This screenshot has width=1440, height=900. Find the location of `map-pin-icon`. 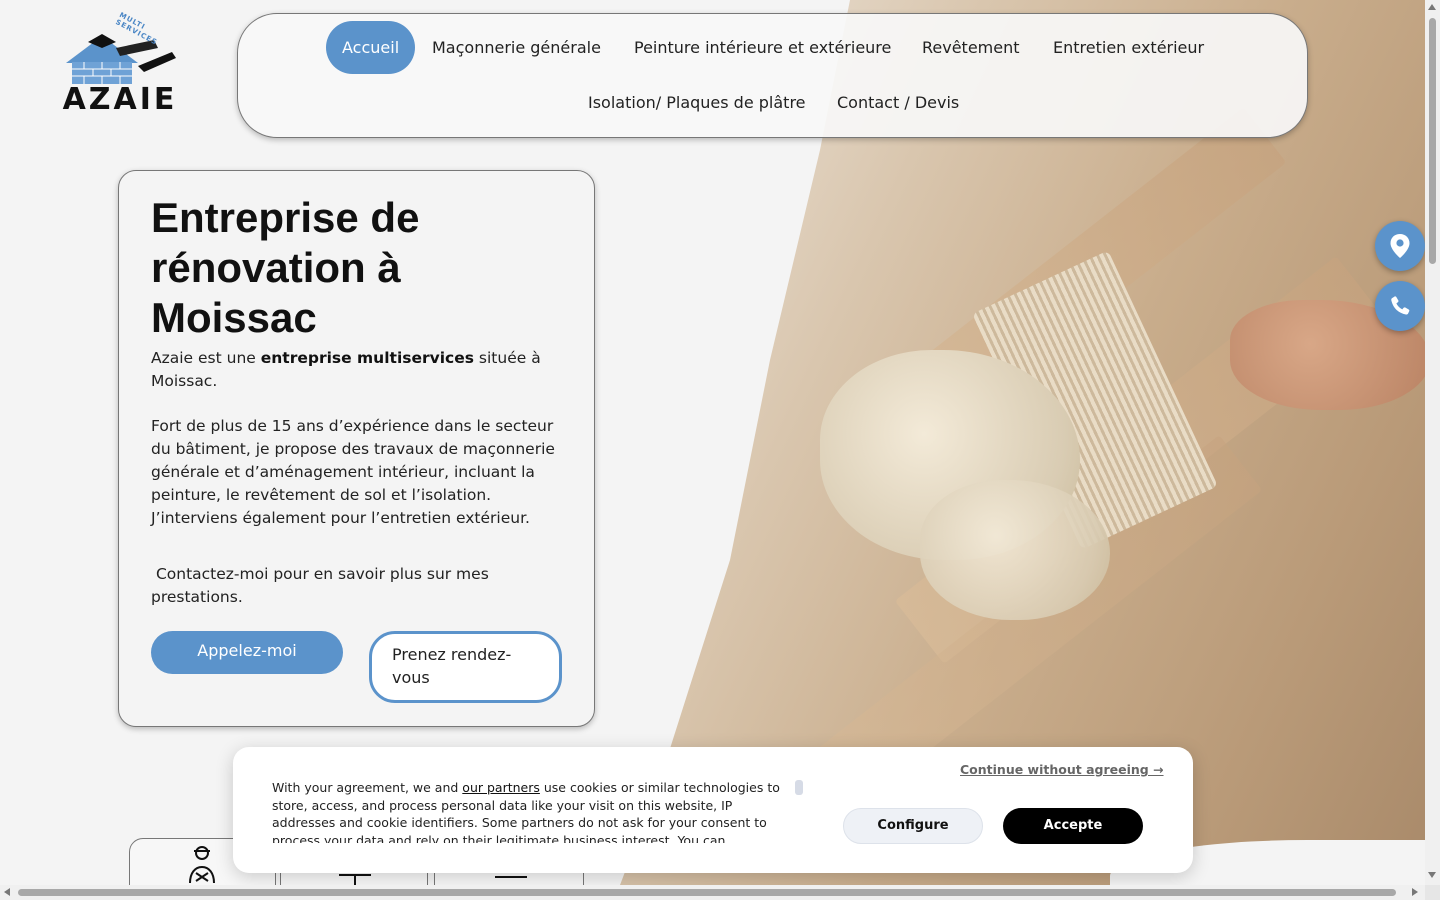

map-pin-icon is located at coordinates (1400, 246).